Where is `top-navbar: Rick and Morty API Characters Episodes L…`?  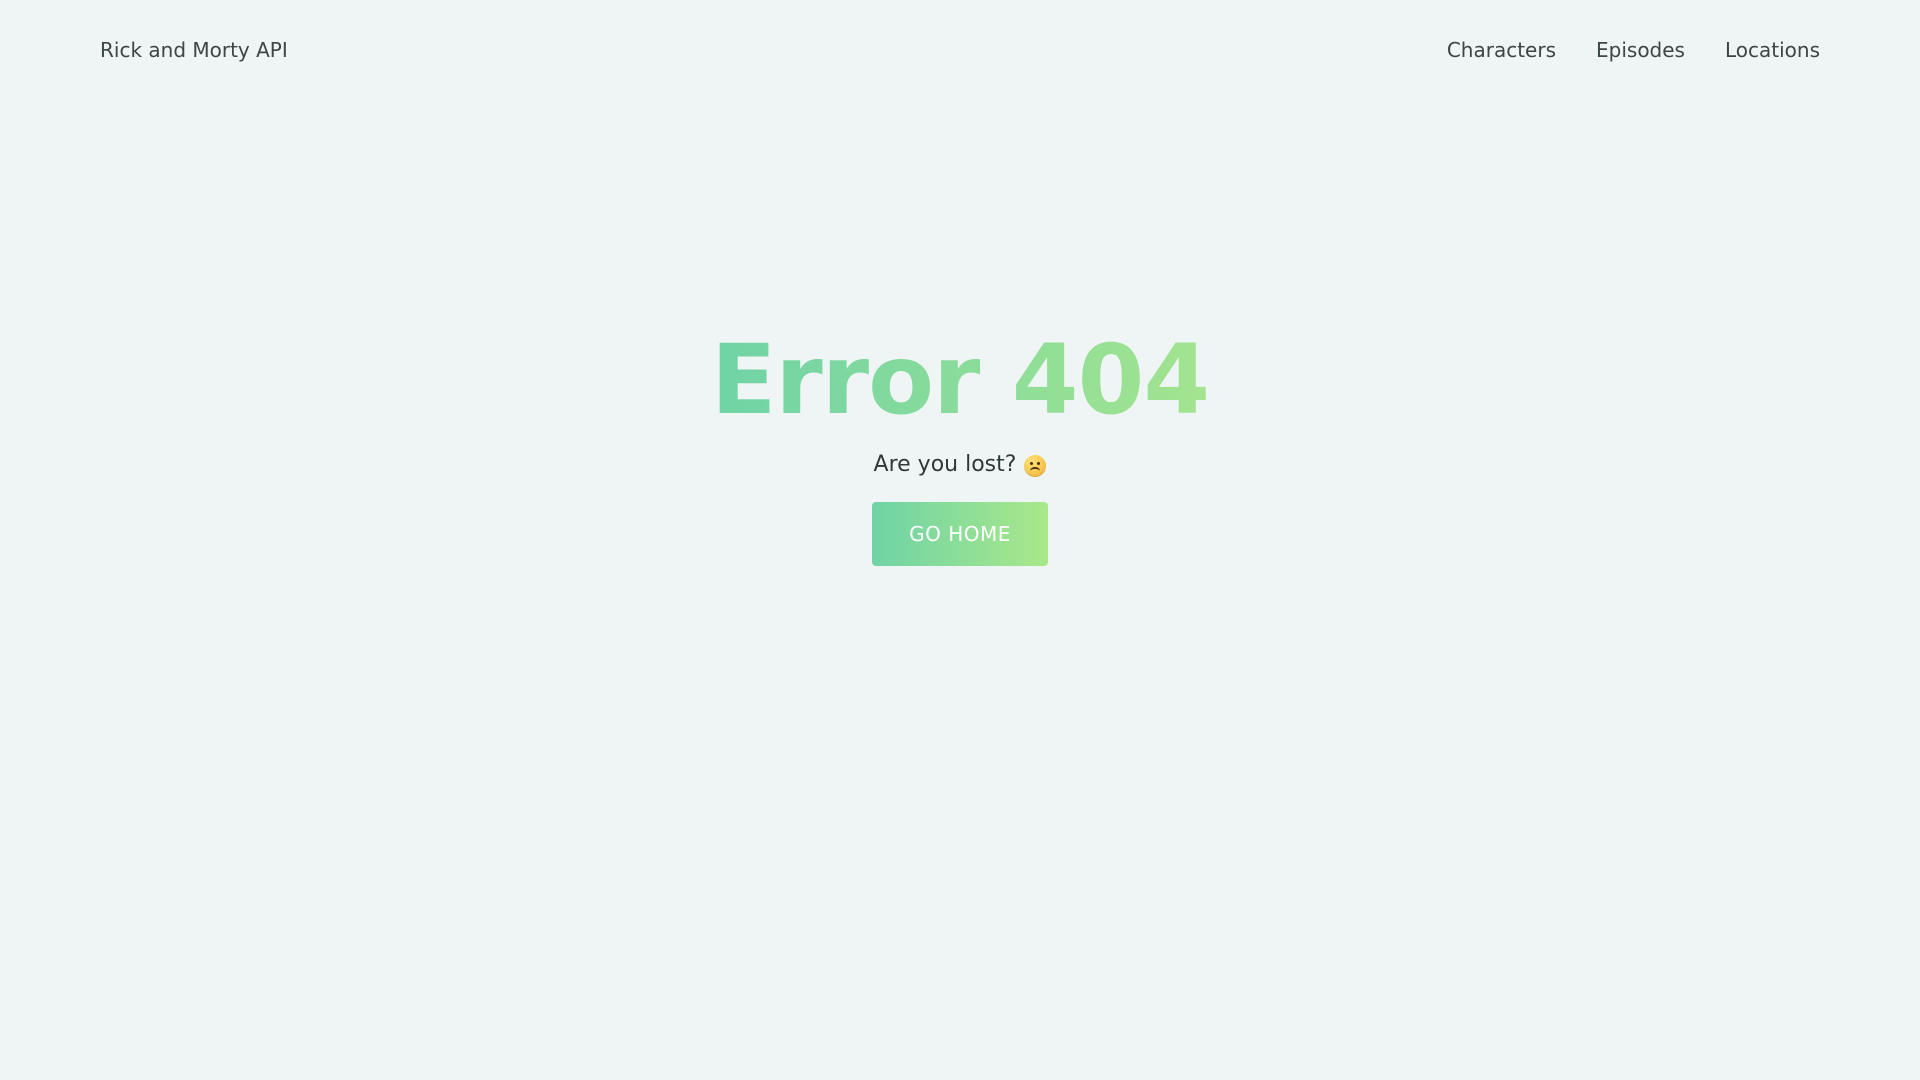
top-navbar: Rick and Morty API Characters Episodes L… is located at coordinates (960, 50).